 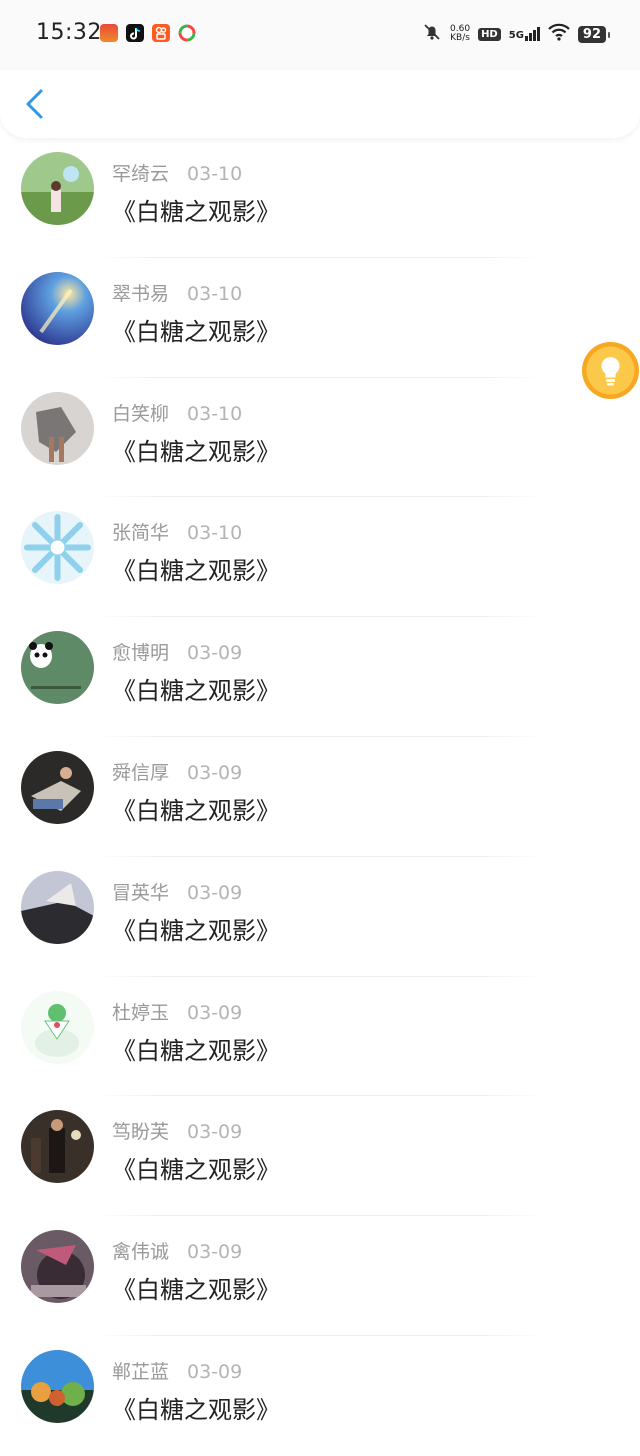 What do you see at coordinates (141, 1012) in the screenshot?
I see `user-name: 杜婷玉` at bounding box center [141, 1012].